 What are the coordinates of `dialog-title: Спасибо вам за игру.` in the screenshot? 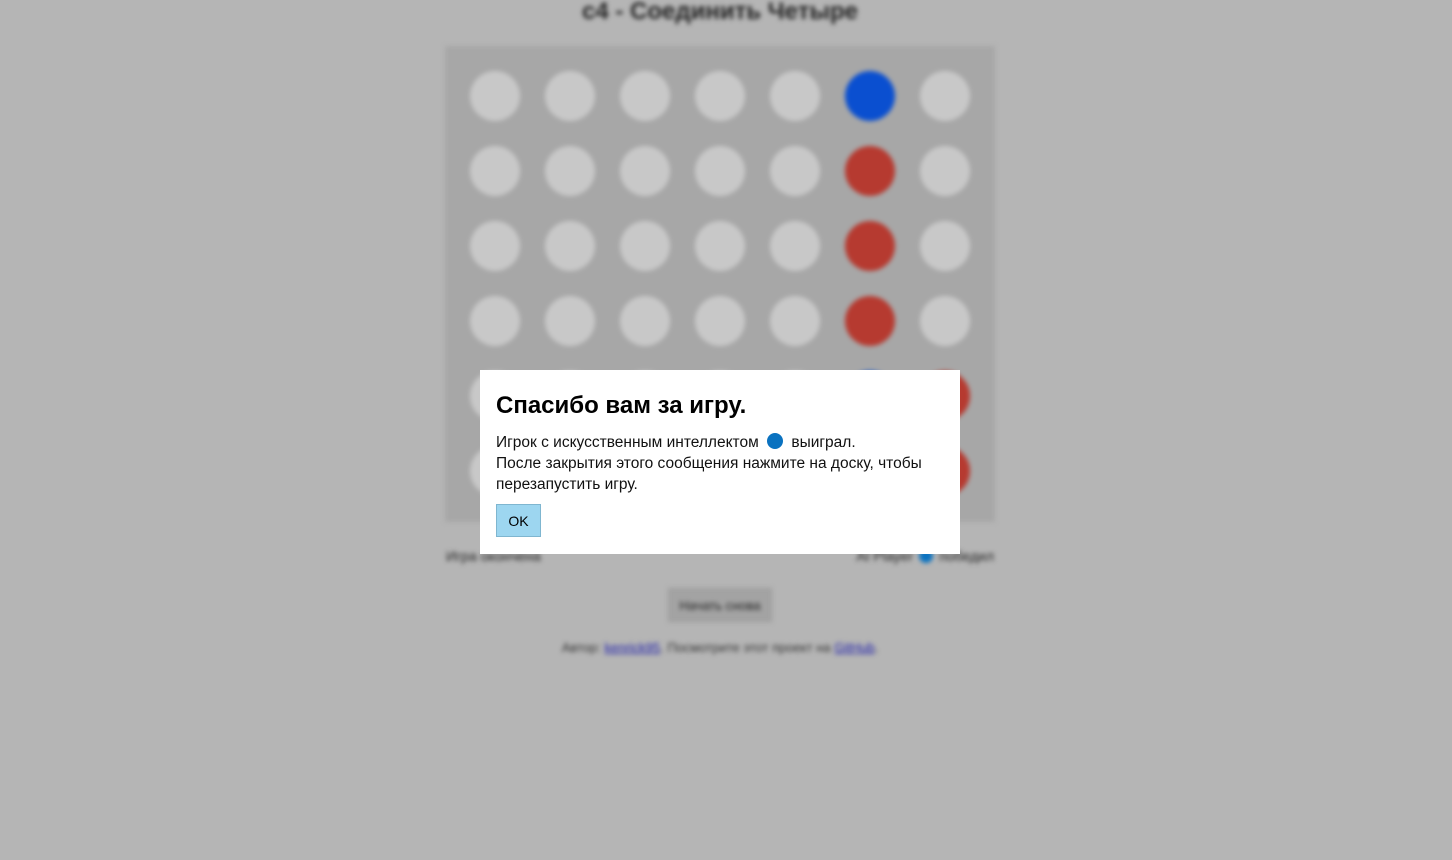 It's located at (621, 405).